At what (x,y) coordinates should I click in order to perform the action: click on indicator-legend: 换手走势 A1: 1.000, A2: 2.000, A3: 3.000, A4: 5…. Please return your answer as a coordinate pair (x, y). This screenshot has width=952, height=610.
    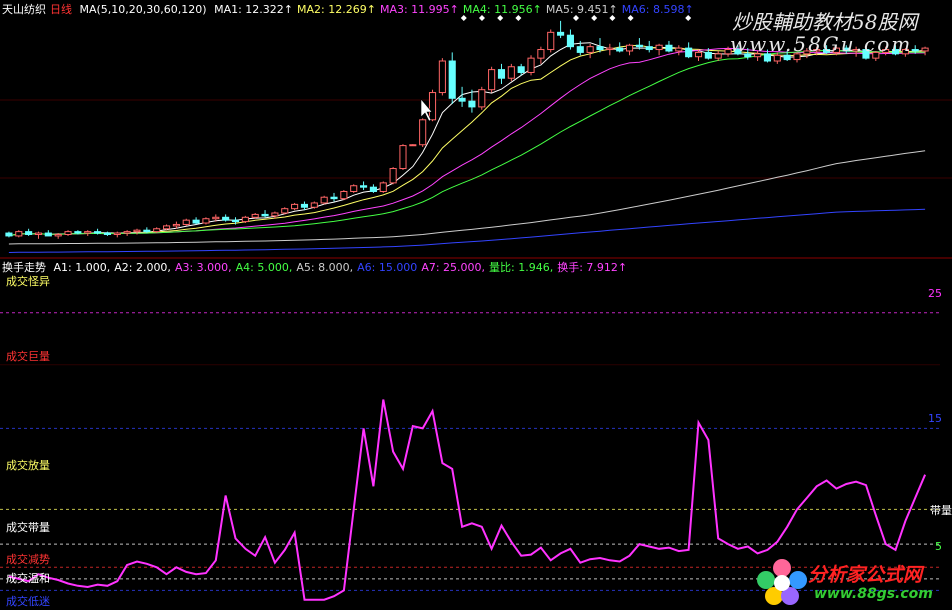
    Looking at the image, I should click on (318, 268).